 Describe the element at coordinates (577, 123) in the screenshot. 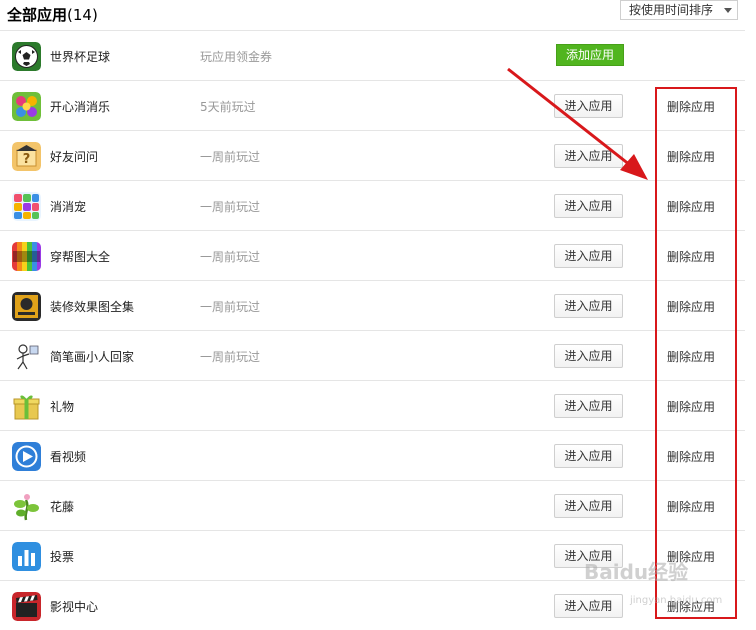

I see `red-arrow-icon` at that location.